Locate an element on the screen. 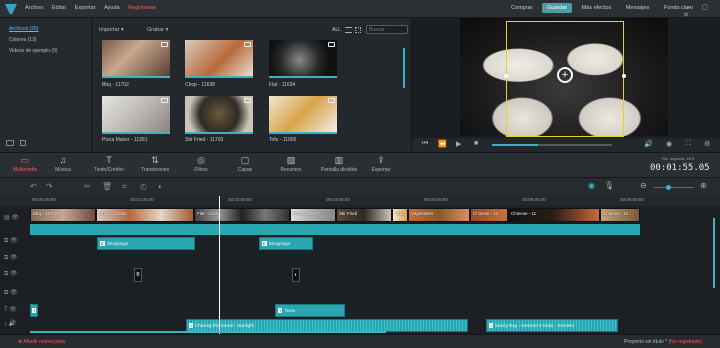 This screenshot has width=720, height=348. fullscreen-icon: ⛶ is located at coordinates (688, 144).